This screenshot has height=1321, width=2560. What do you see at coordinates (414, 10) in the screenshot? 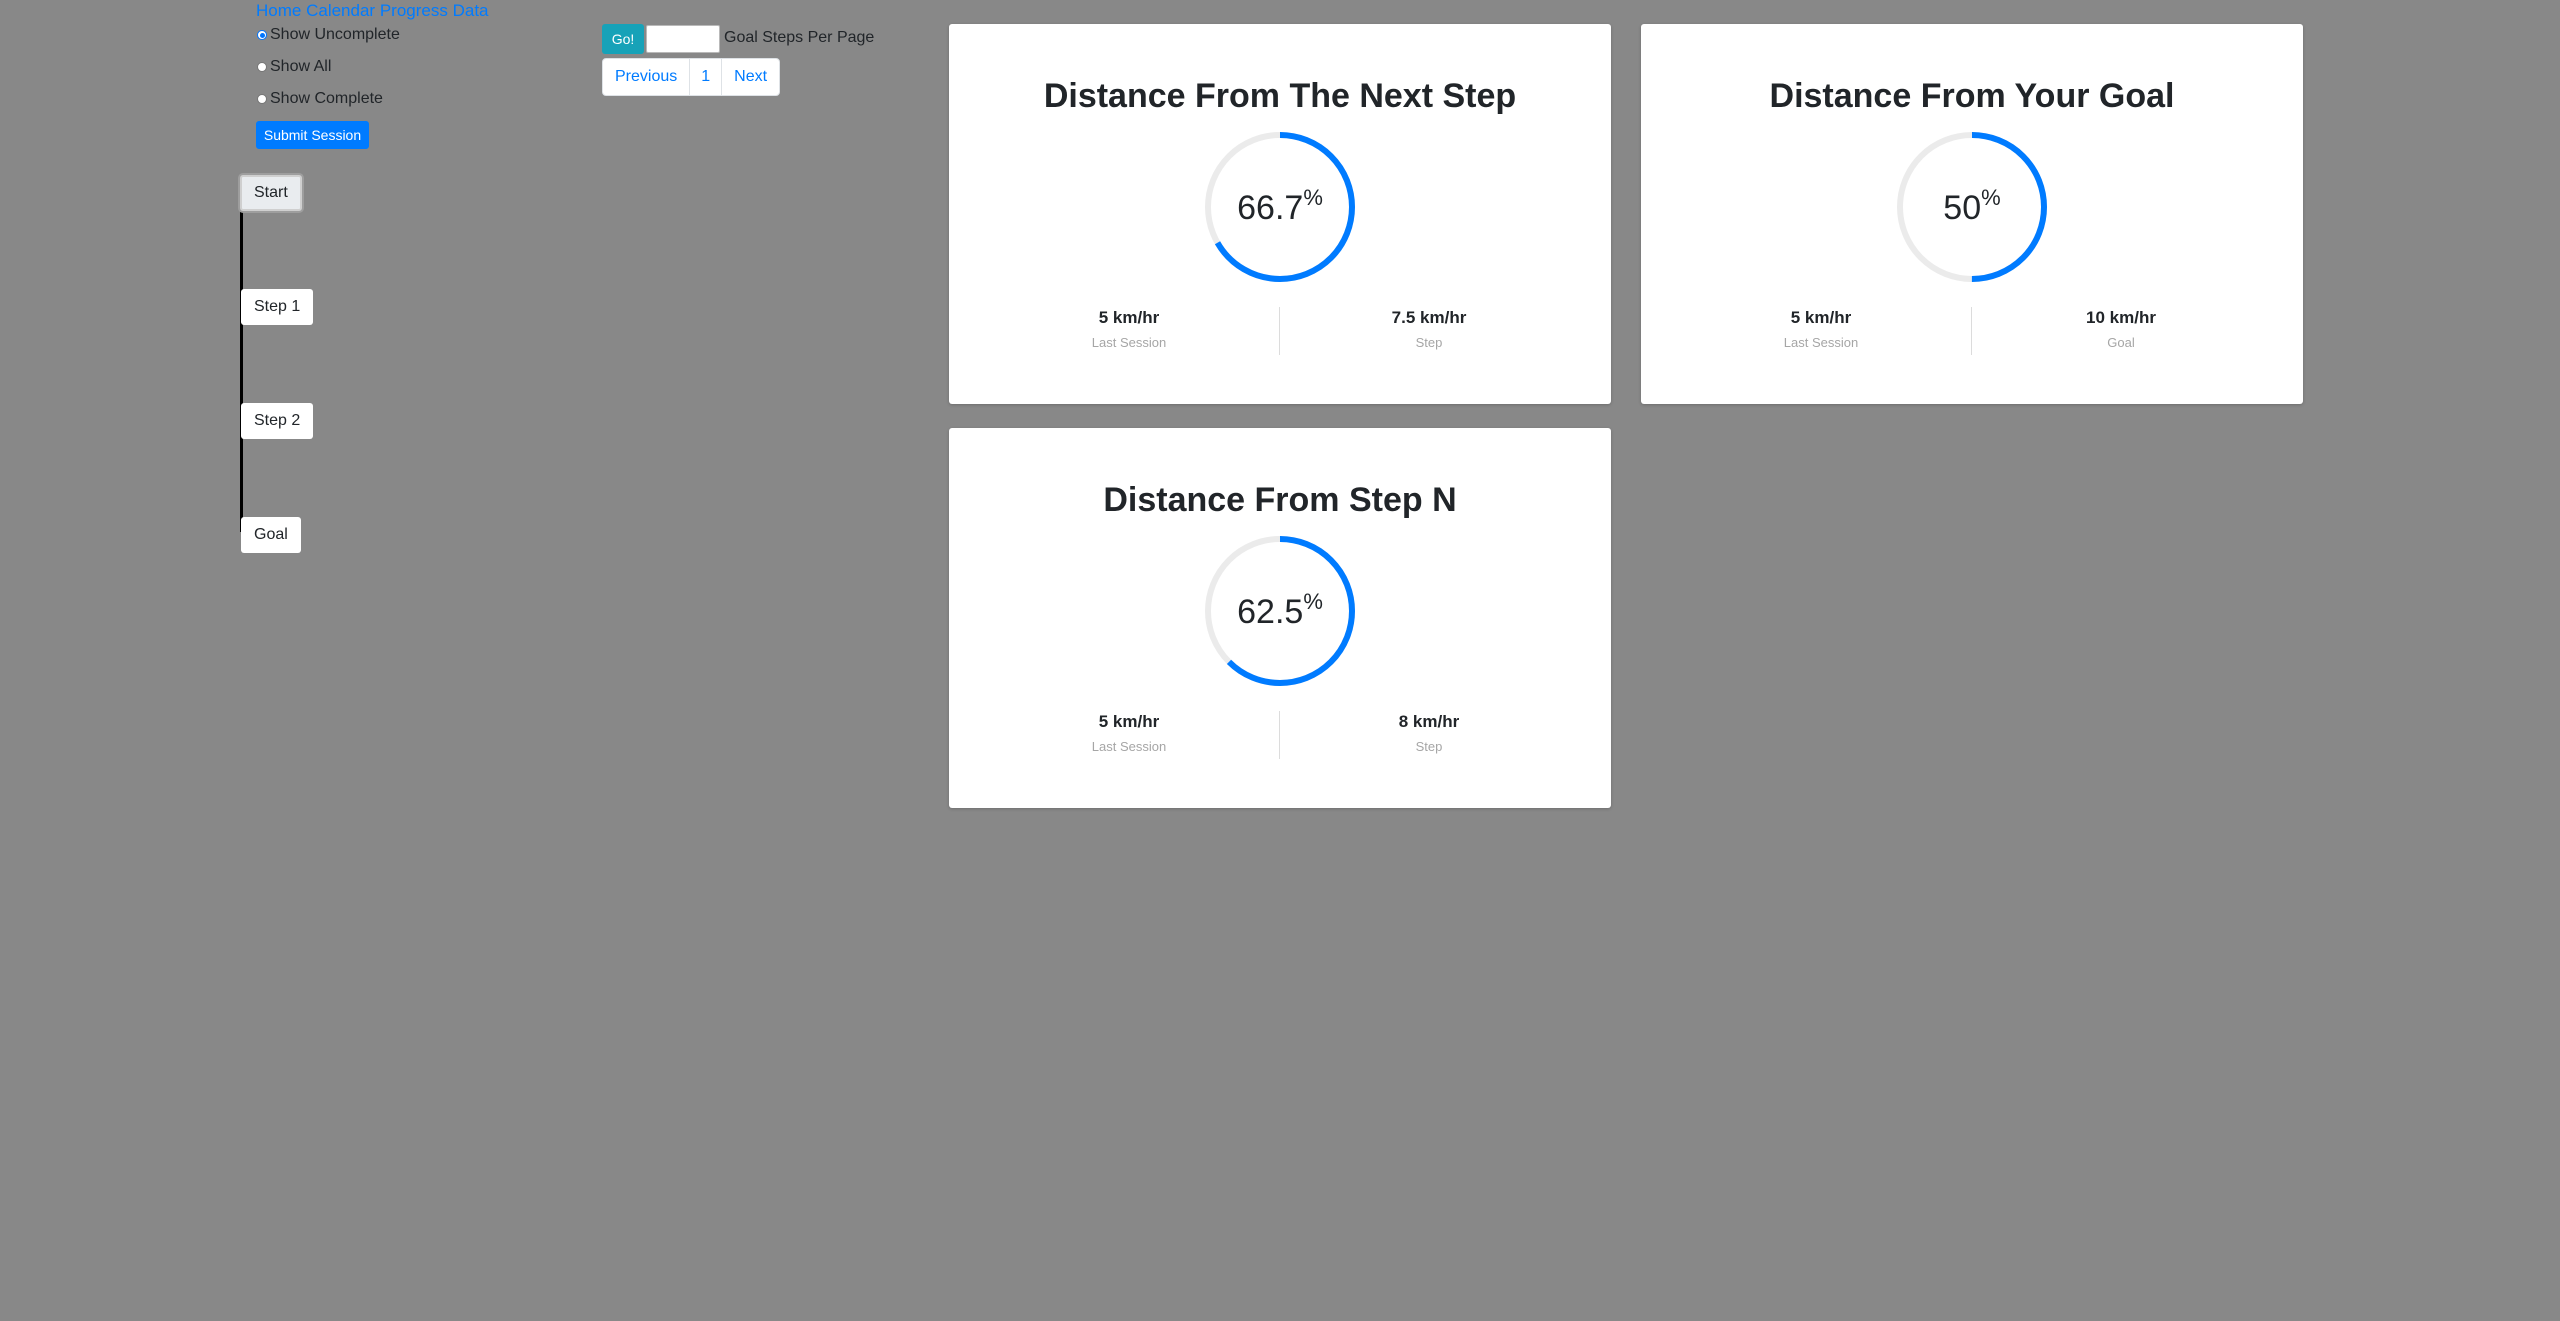
I see `nav-link-progress: Progress` at bounding box center [414, 10].